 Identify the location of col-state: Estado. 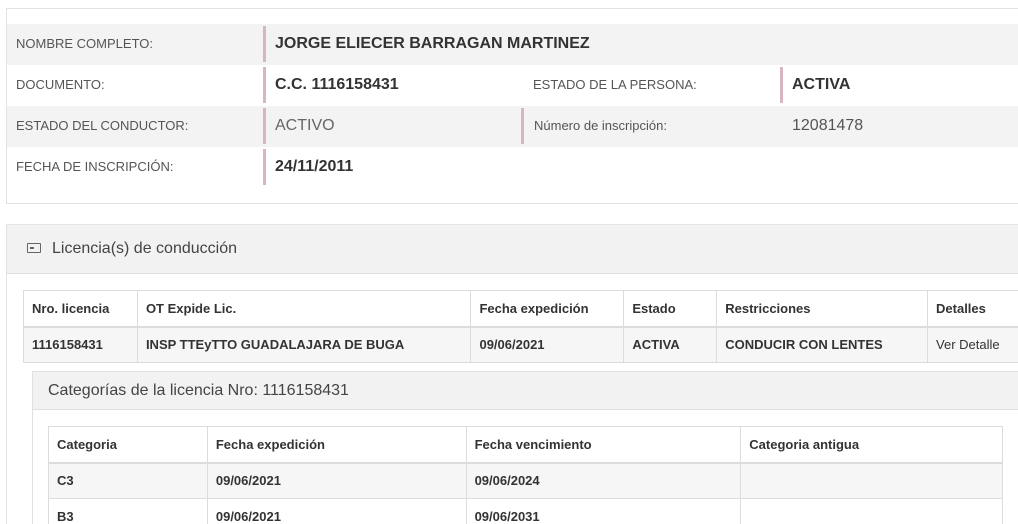
(670, 309).